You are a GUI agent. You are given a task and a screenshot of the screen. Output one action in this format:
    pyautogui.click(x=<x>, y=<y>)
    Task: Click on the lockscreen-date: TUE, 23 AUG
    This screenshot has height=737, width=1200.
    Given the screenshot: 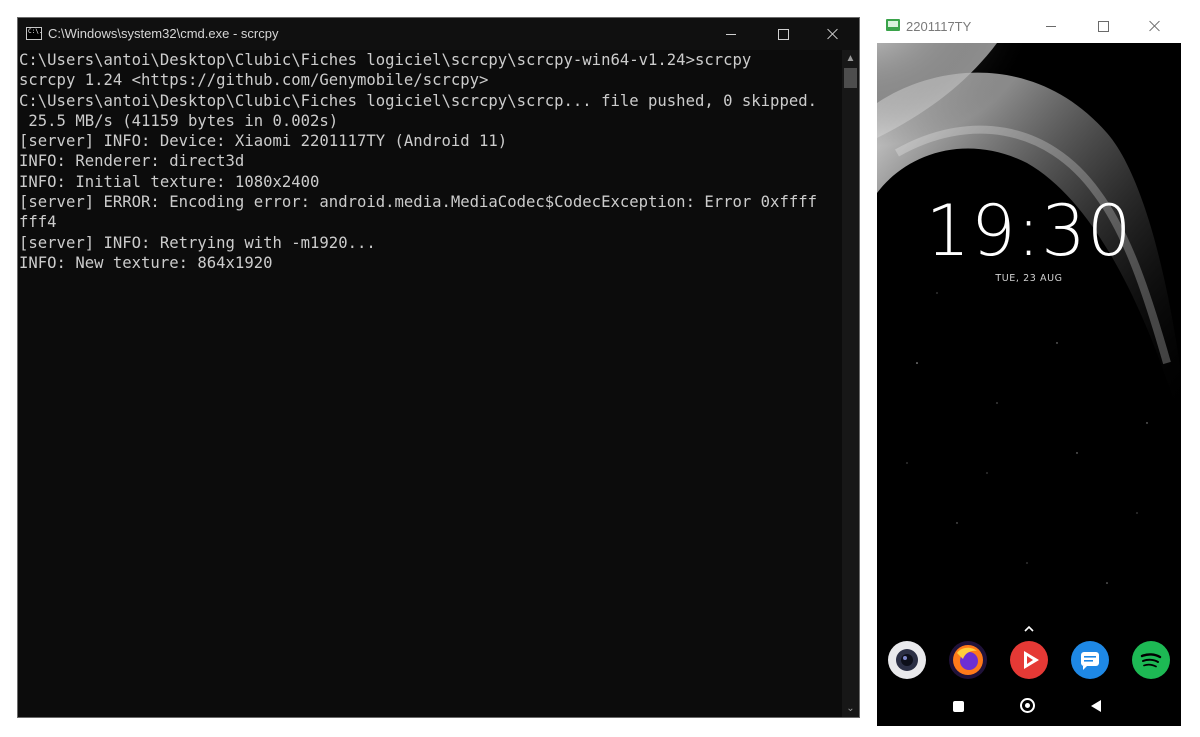 What is the action you would take?
    pyautogui.click(x=1029, y=278)
    